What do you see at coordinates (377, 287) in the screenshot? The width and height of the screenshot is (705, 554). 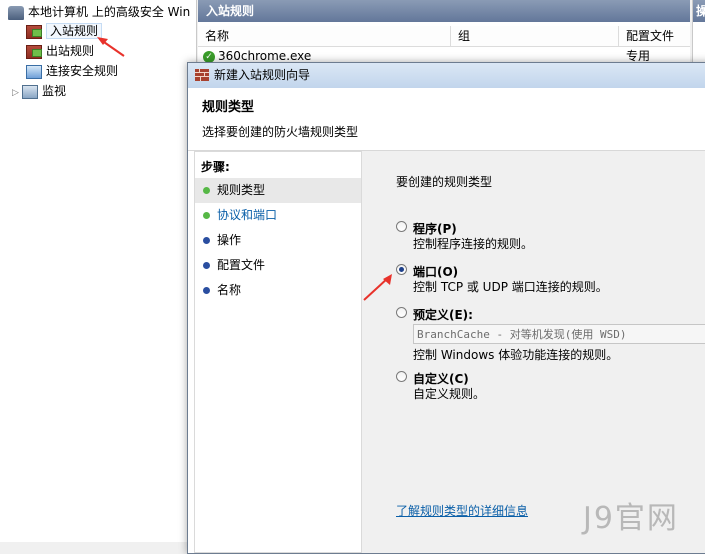 I see `annotation-arrow-port` at bounding box center [377, 287].